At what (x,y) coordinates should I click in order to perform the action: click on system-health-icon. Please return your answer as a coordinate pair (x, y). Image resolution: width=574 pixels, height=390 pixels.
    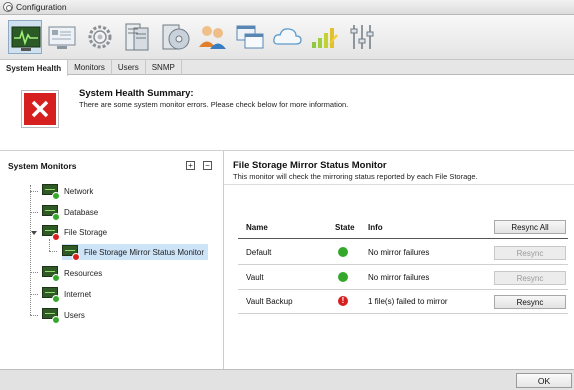
    Looking at the image, I should click on (25, 37).